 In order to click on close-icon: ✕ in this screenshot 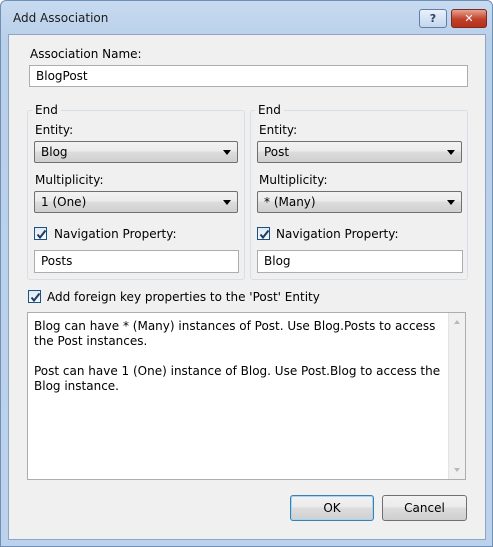, I will do `click(469, 18)`.